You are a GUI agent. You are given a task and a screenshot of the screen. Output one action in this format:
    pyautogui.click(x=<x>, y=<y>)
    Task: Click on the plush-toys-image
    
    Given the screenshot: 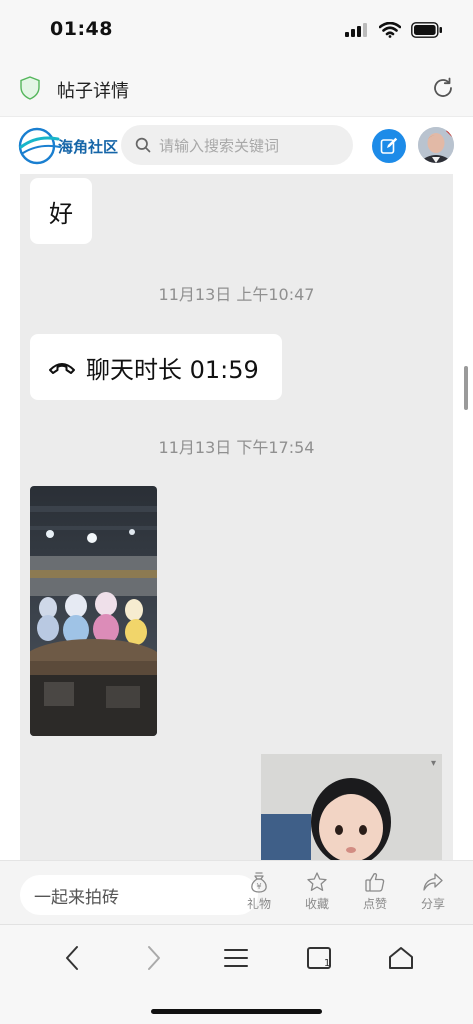 What is the action you would take?
    pyautogui.click(x=93, y=611)
    